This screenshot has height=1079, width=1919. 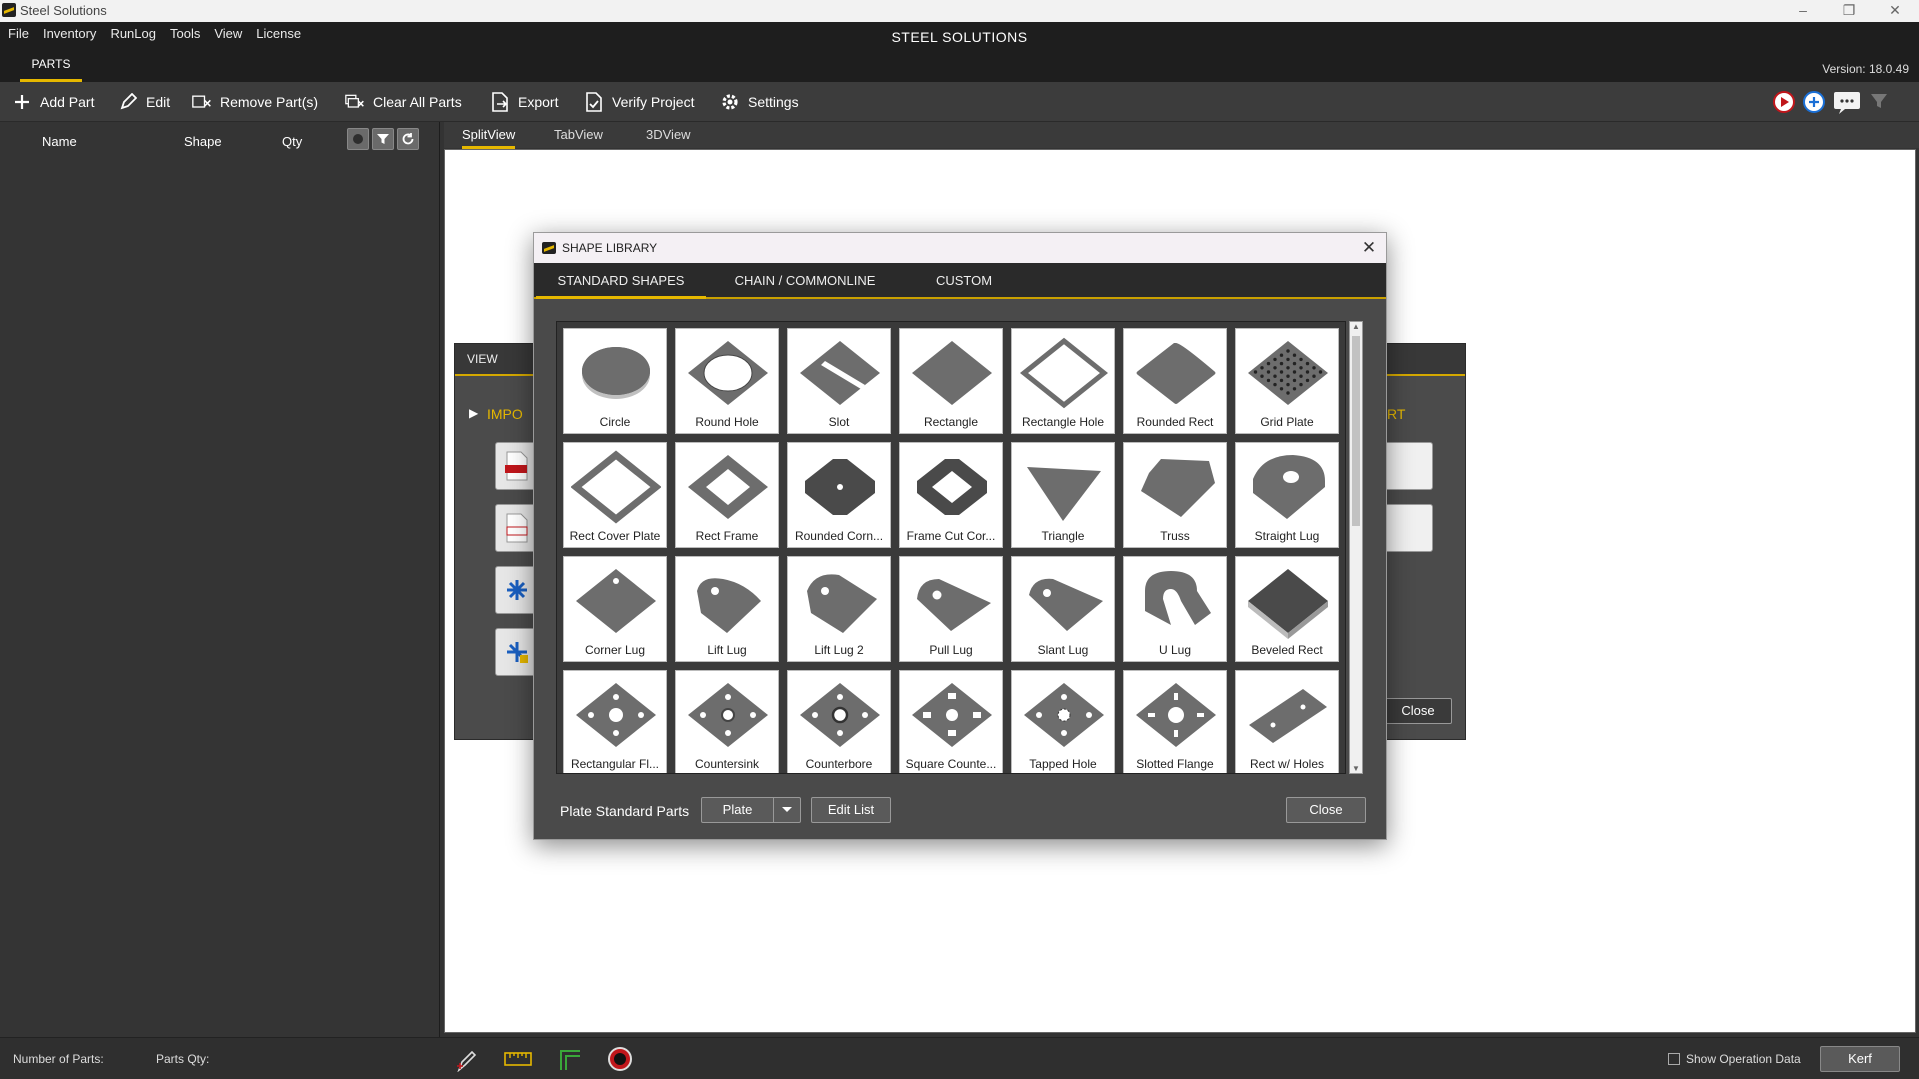 I want to click on refresh-icon, so click(x=408, y=139).